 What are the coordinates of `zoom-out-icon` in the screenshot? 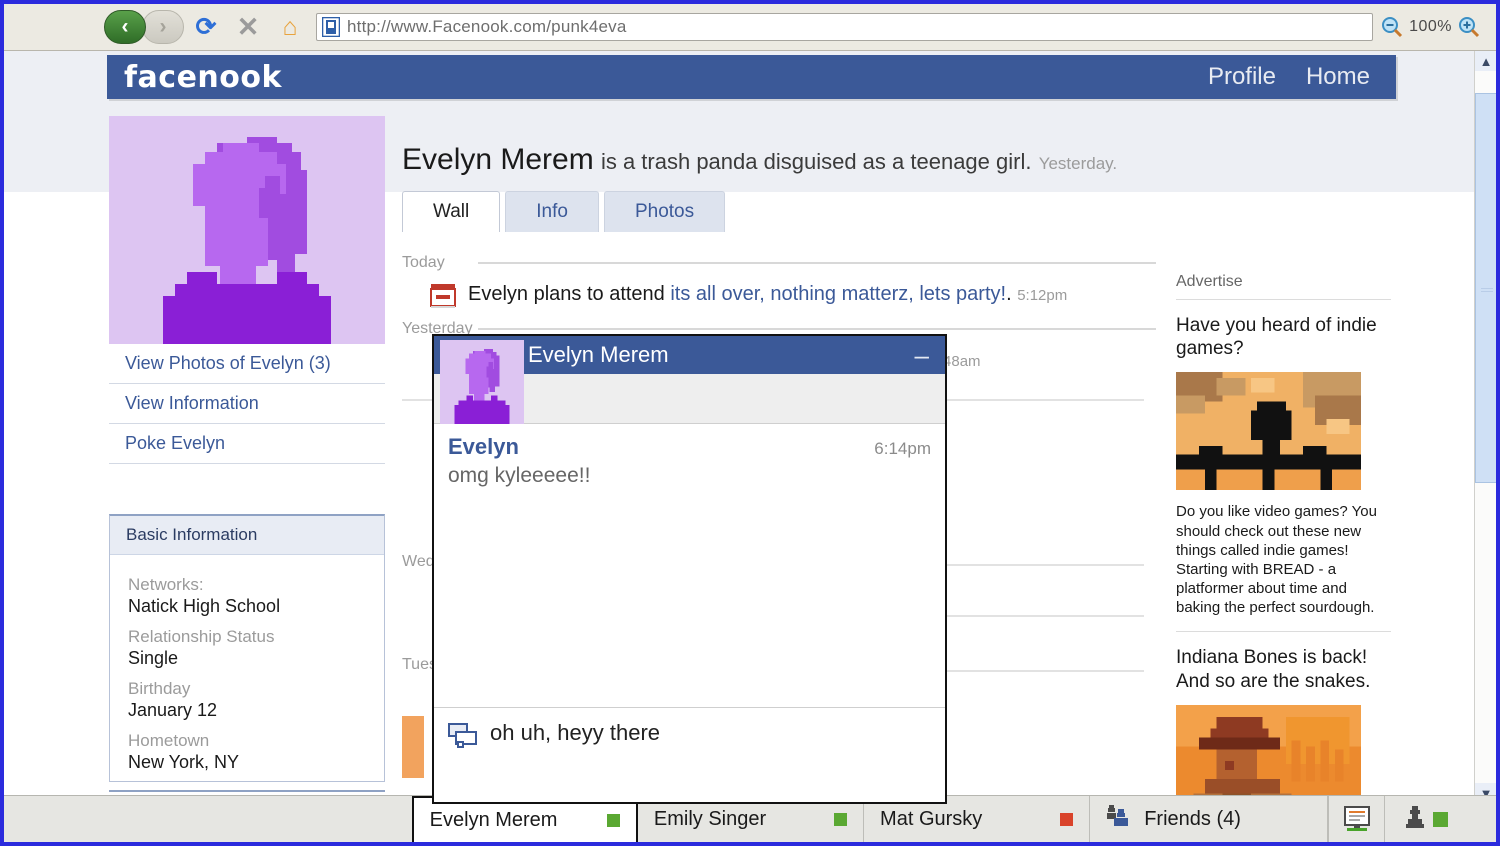 It's located at (1392, 27).